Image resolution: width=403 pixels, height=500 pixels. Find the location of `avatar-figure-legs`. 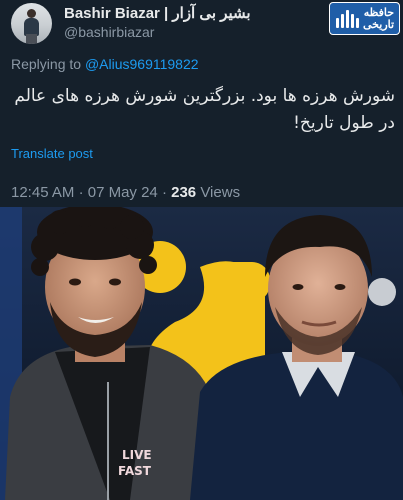

avatar-figure-legs is located at coordinates (31, 39).